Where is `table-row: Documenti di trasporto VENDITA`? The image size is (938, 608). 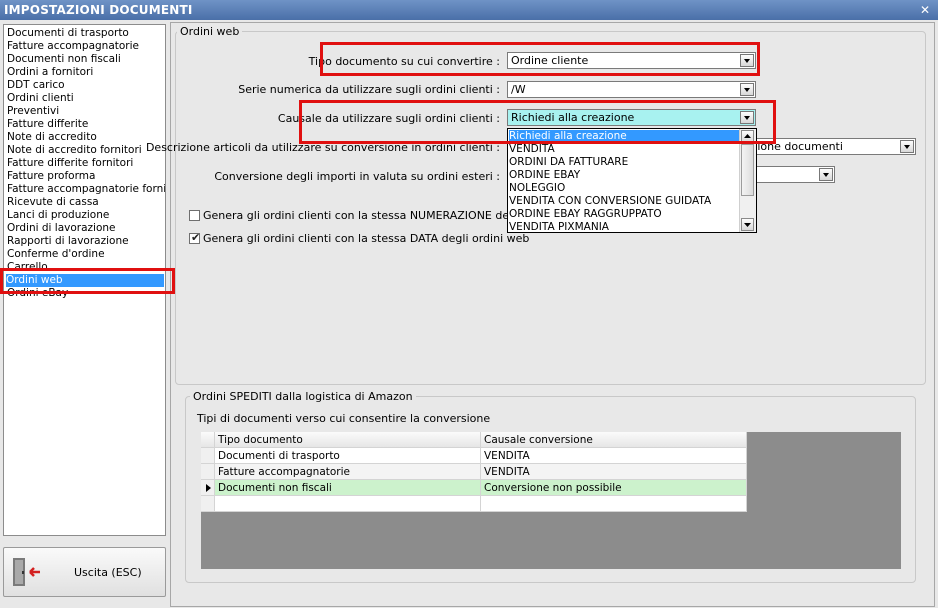
table-row: Documenti di trasporto VENDITA is located at coordinates (474, 456).